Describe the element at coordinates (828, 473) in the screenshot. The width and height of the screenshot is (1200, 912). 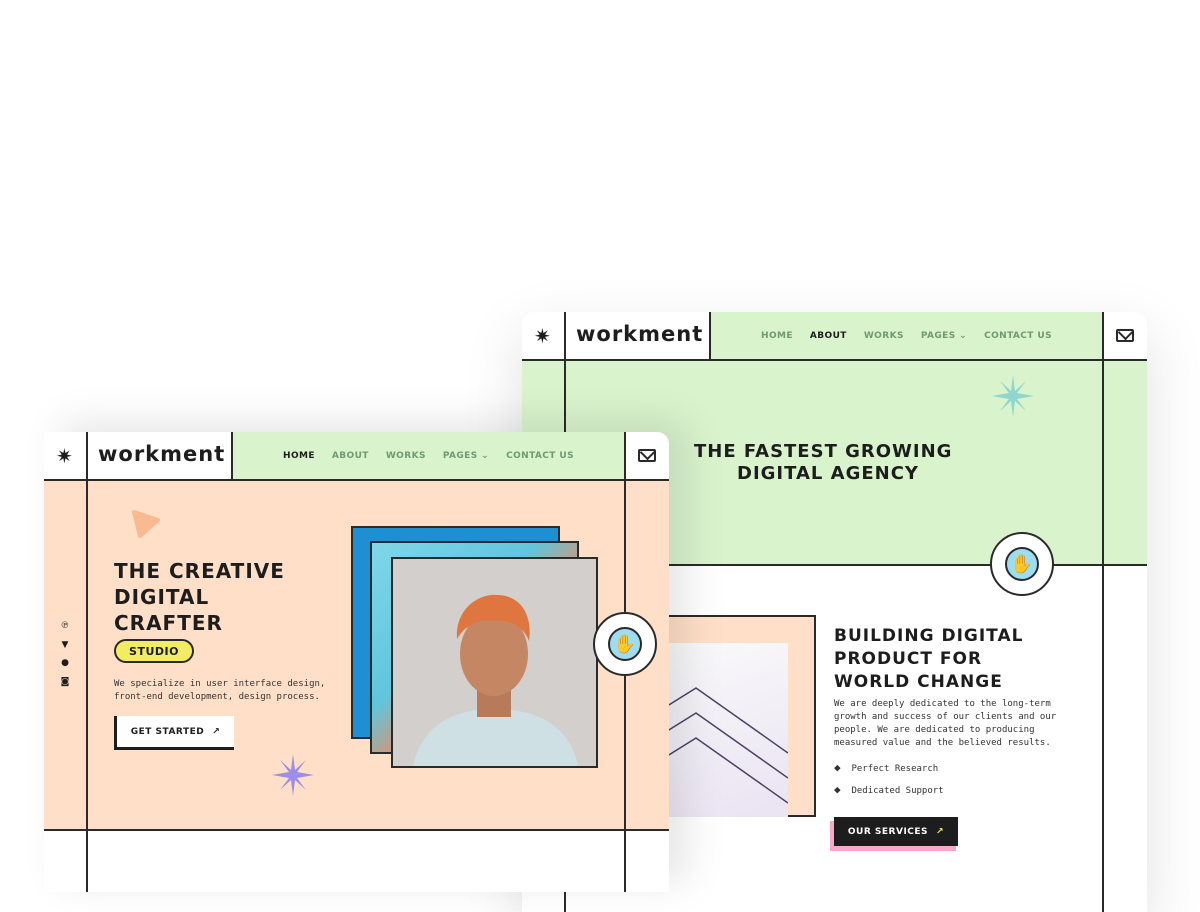
I see `hero-title-line-2: DIGITAL AGENCY` at that location.